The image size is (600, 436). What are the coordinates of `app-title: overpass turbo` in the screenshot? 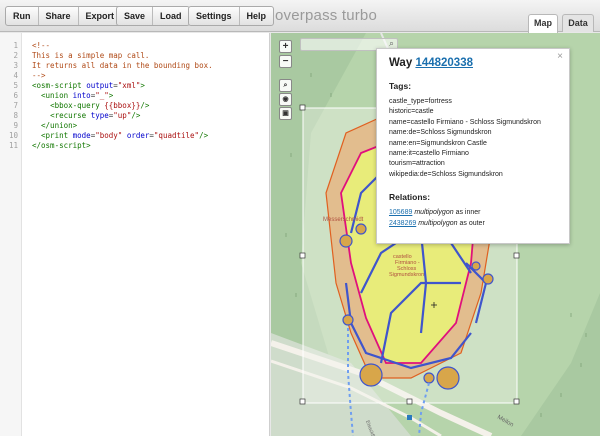 It's located at (326, 15).